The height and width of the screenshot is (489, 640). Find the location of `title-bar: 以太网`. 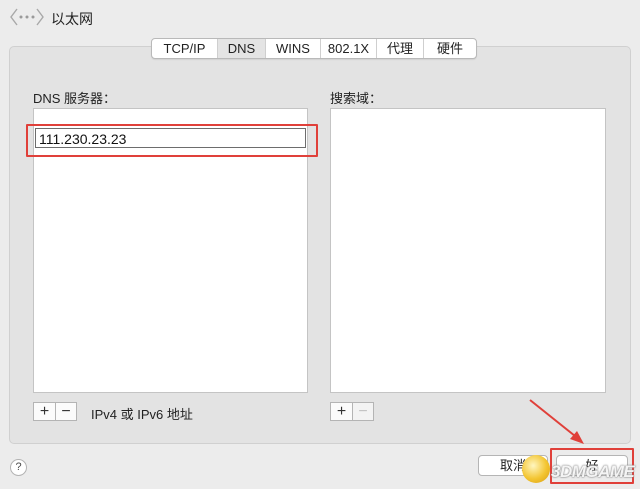

title-bar: 以太网 is located at coordinates (320, 18).